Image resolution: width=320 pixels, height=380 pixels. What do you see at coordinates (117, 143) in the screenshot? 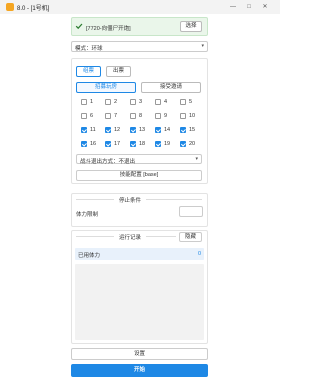
I see `level-checkbox-label: 17` at bounding box center [117, 143].